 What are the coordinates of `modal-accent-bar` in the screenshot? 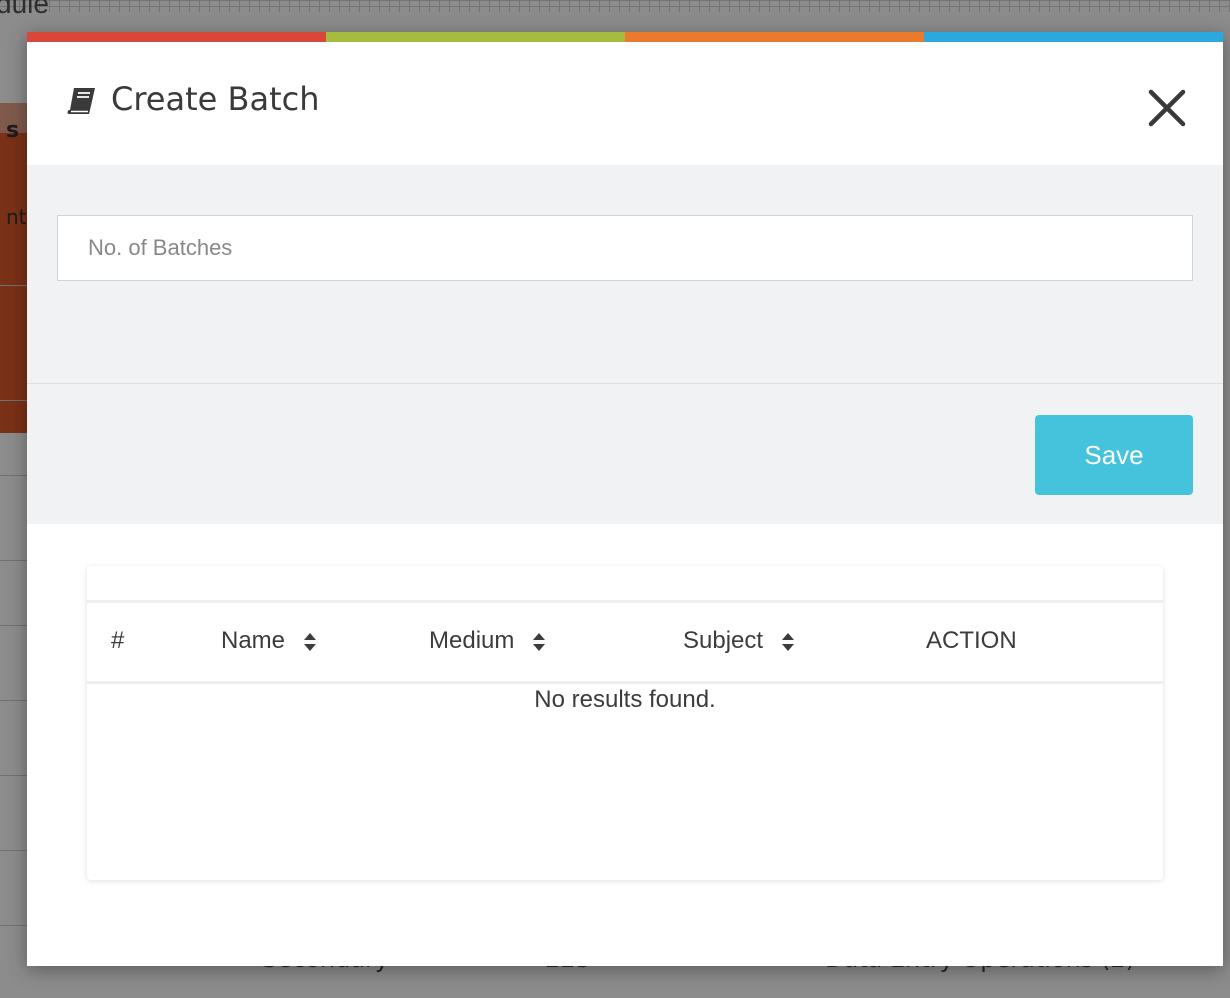 It's located at (625, 37).